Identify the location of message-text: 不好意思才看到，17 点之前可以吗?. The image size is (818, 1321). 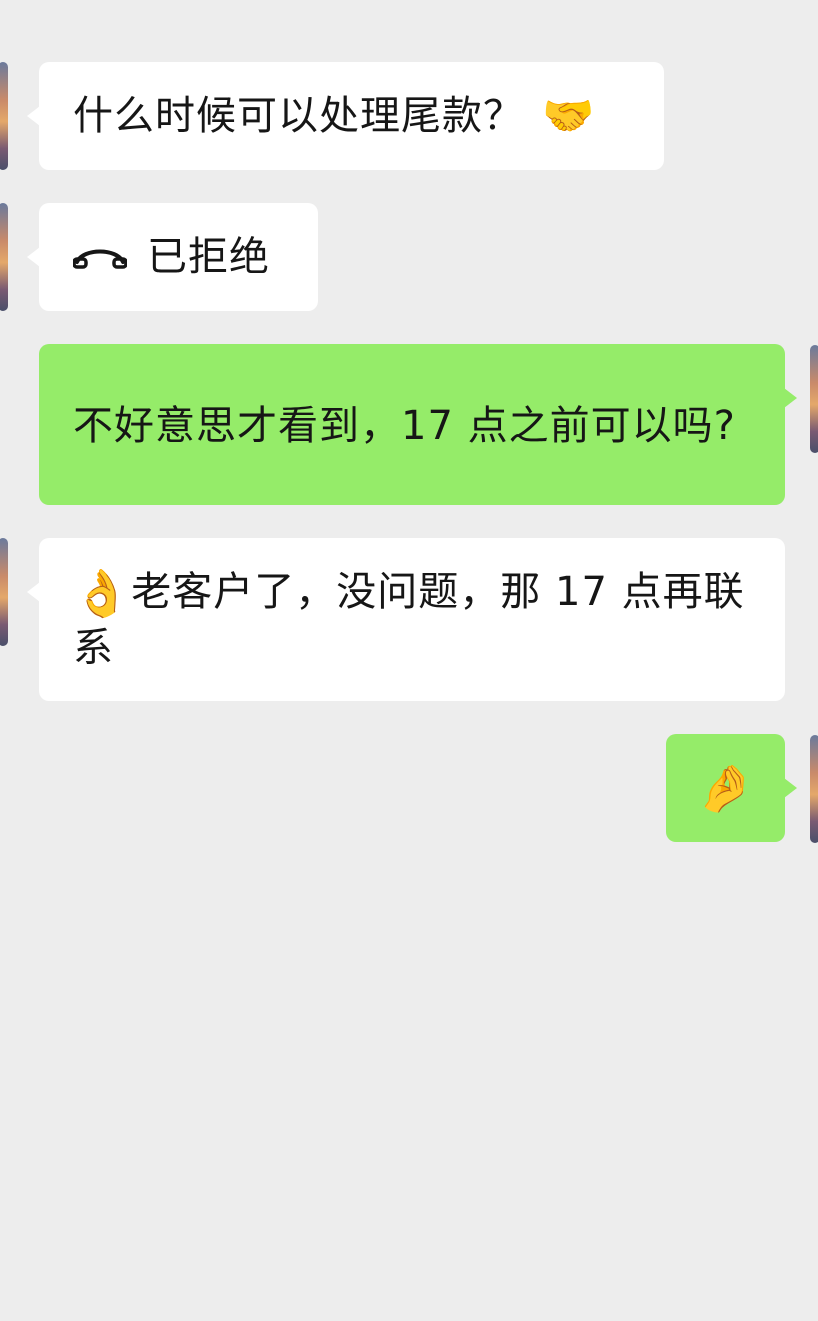
(404, 425).